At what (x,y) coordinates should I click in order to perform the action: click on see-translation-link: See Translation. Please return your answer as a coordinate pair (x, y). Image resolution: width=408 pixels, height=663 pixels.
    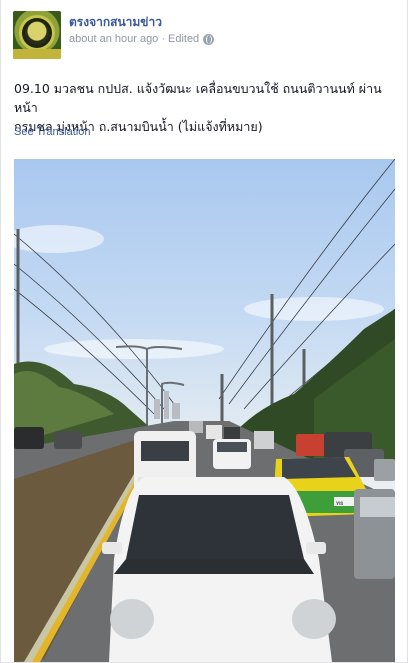
    Looking at the image, I should click on (52, 132).